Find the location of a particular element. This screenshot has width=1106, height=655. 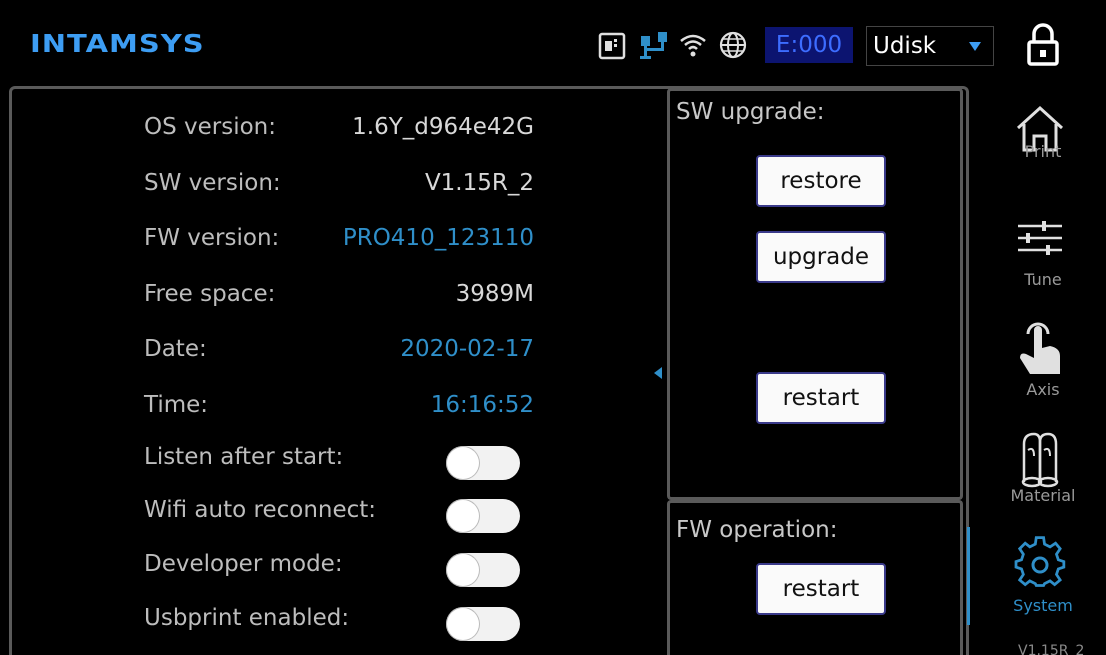

free-space-label: Free space: is located at coordinates (210, 294).